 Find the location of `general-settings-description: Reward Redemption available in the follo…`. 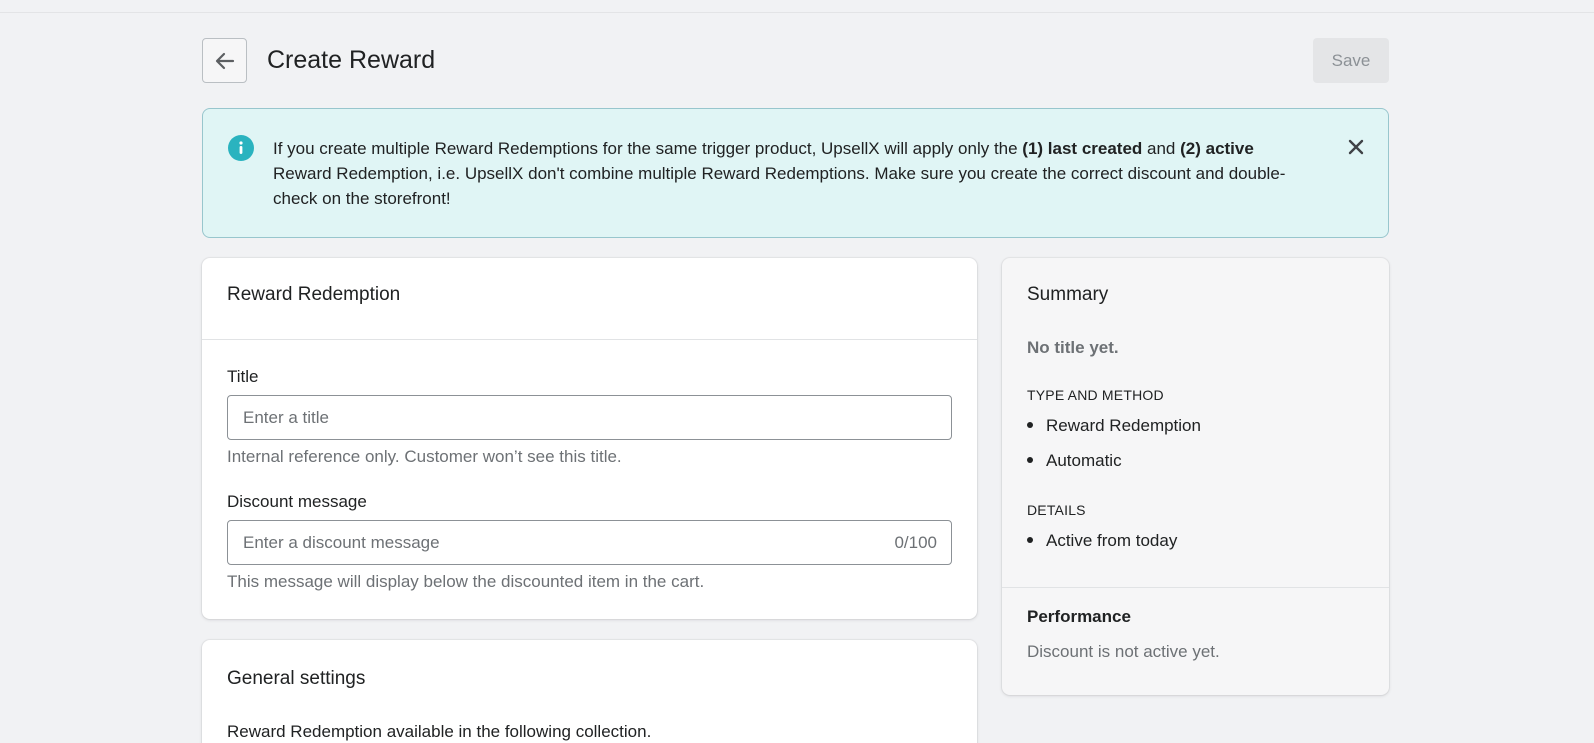

general-settings-description: Reward Redemption available in the follo… is located at coordinates (439, 731).